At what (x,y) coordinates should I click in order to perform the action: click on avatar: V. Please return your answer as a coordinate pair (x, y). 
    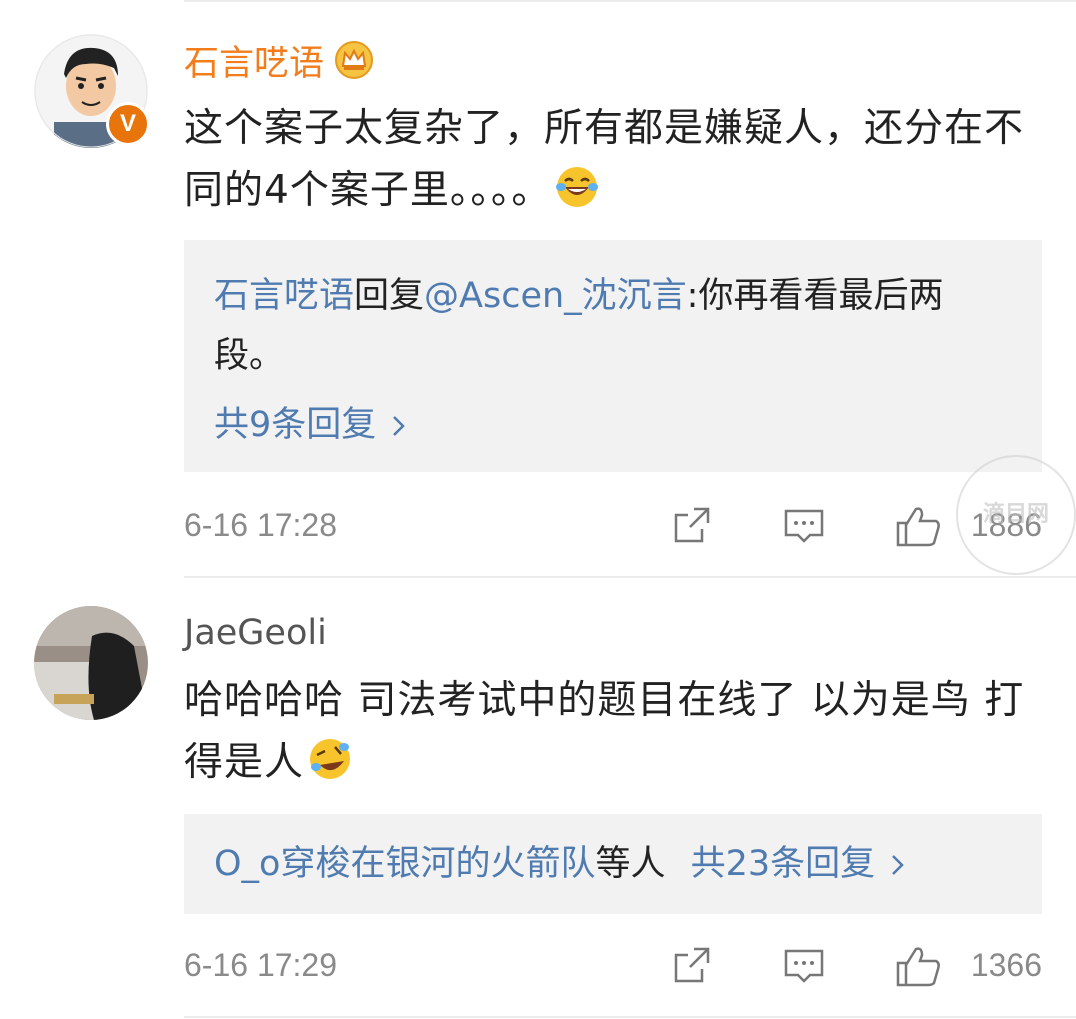
    Looking at the image, I should click on (92, 91).